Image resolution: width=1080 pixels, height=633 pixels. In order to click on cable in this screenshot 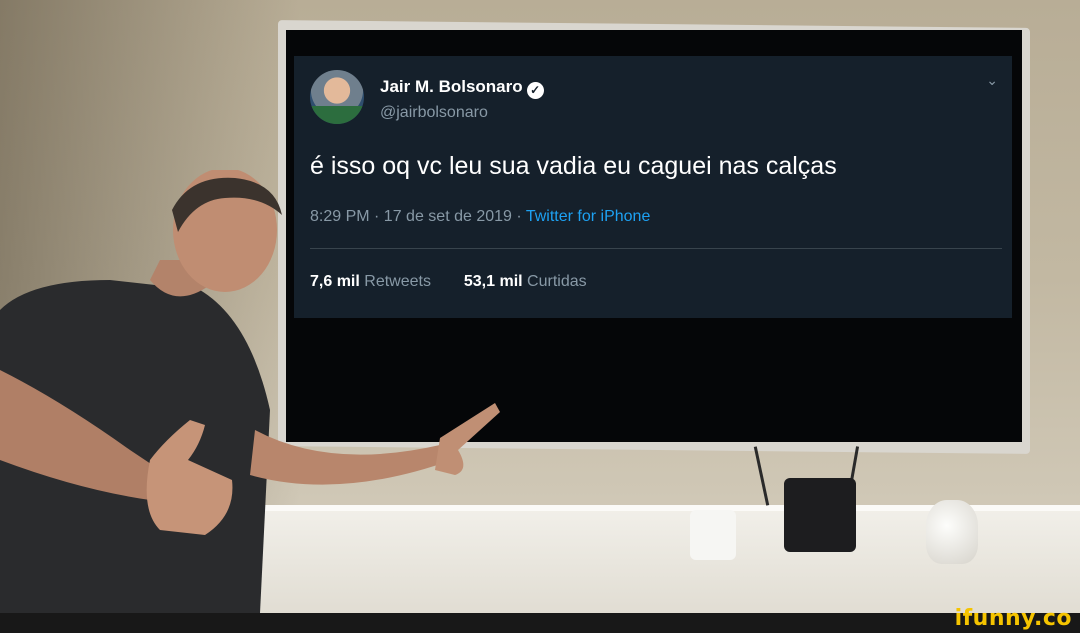, I will do `click(761, 476)`.